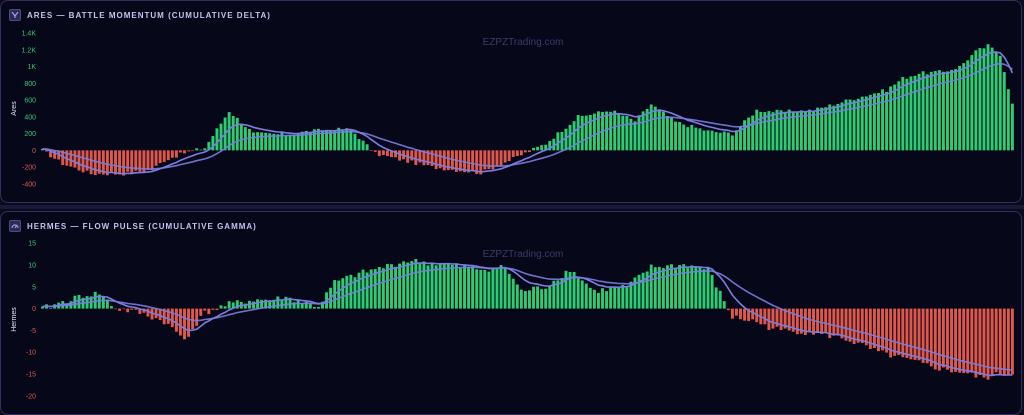 The height and width of the screenshot is (415, 1024). What do you see at coordinates (30, 84) in the screenshot?
I see `y-tick-label: 800` at bounding box center [30, 84].